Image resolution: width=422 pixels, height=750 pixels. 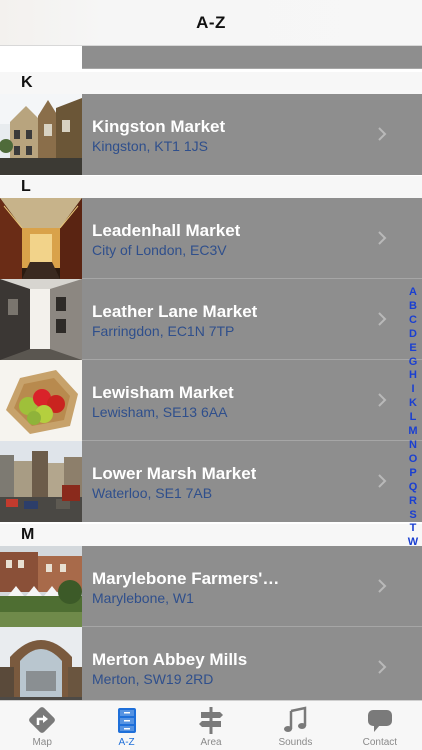 I want to click on tab-bar: Map A-Z Area Sounds Contact, so click(x=211, y=725).